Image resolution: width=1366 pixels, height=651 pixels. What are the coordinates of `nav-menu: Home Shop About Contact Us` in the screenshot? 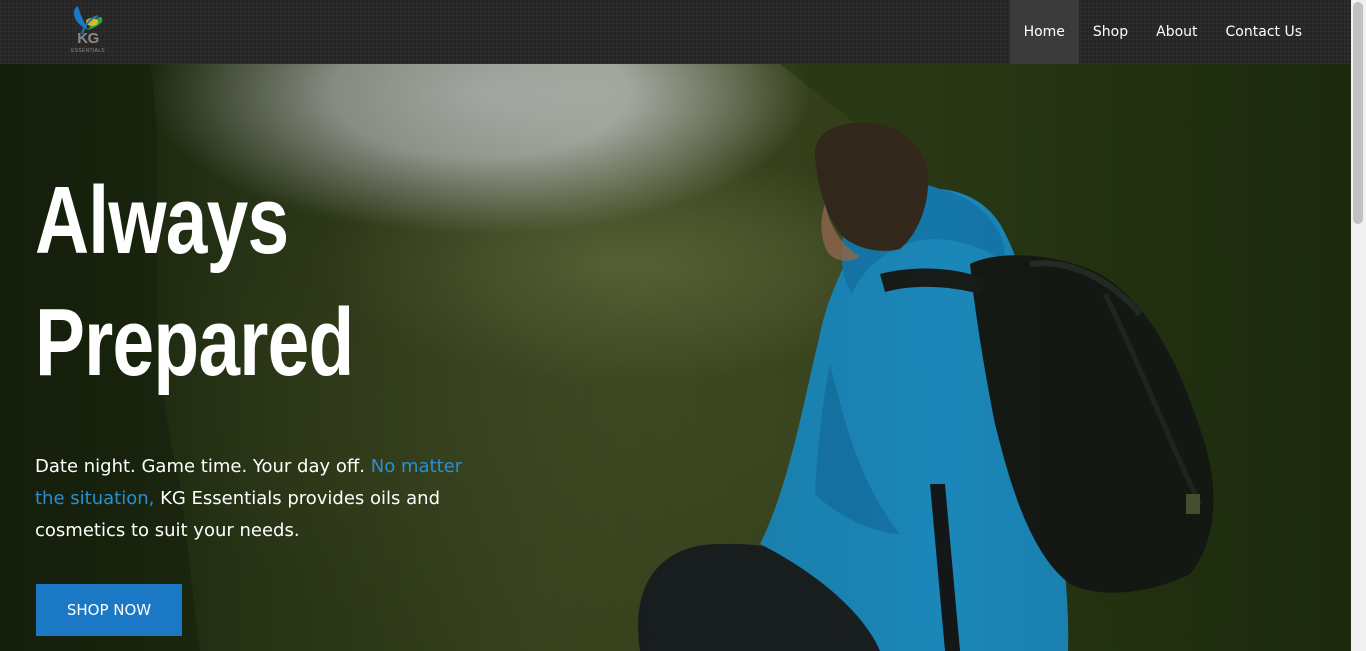 It's located at (1162, 32).